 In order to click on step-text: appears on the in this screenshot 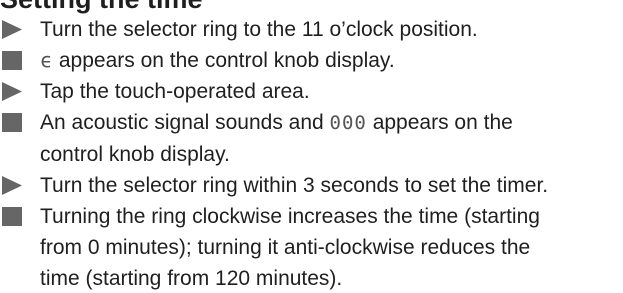, I will do `click(439, 122)`.